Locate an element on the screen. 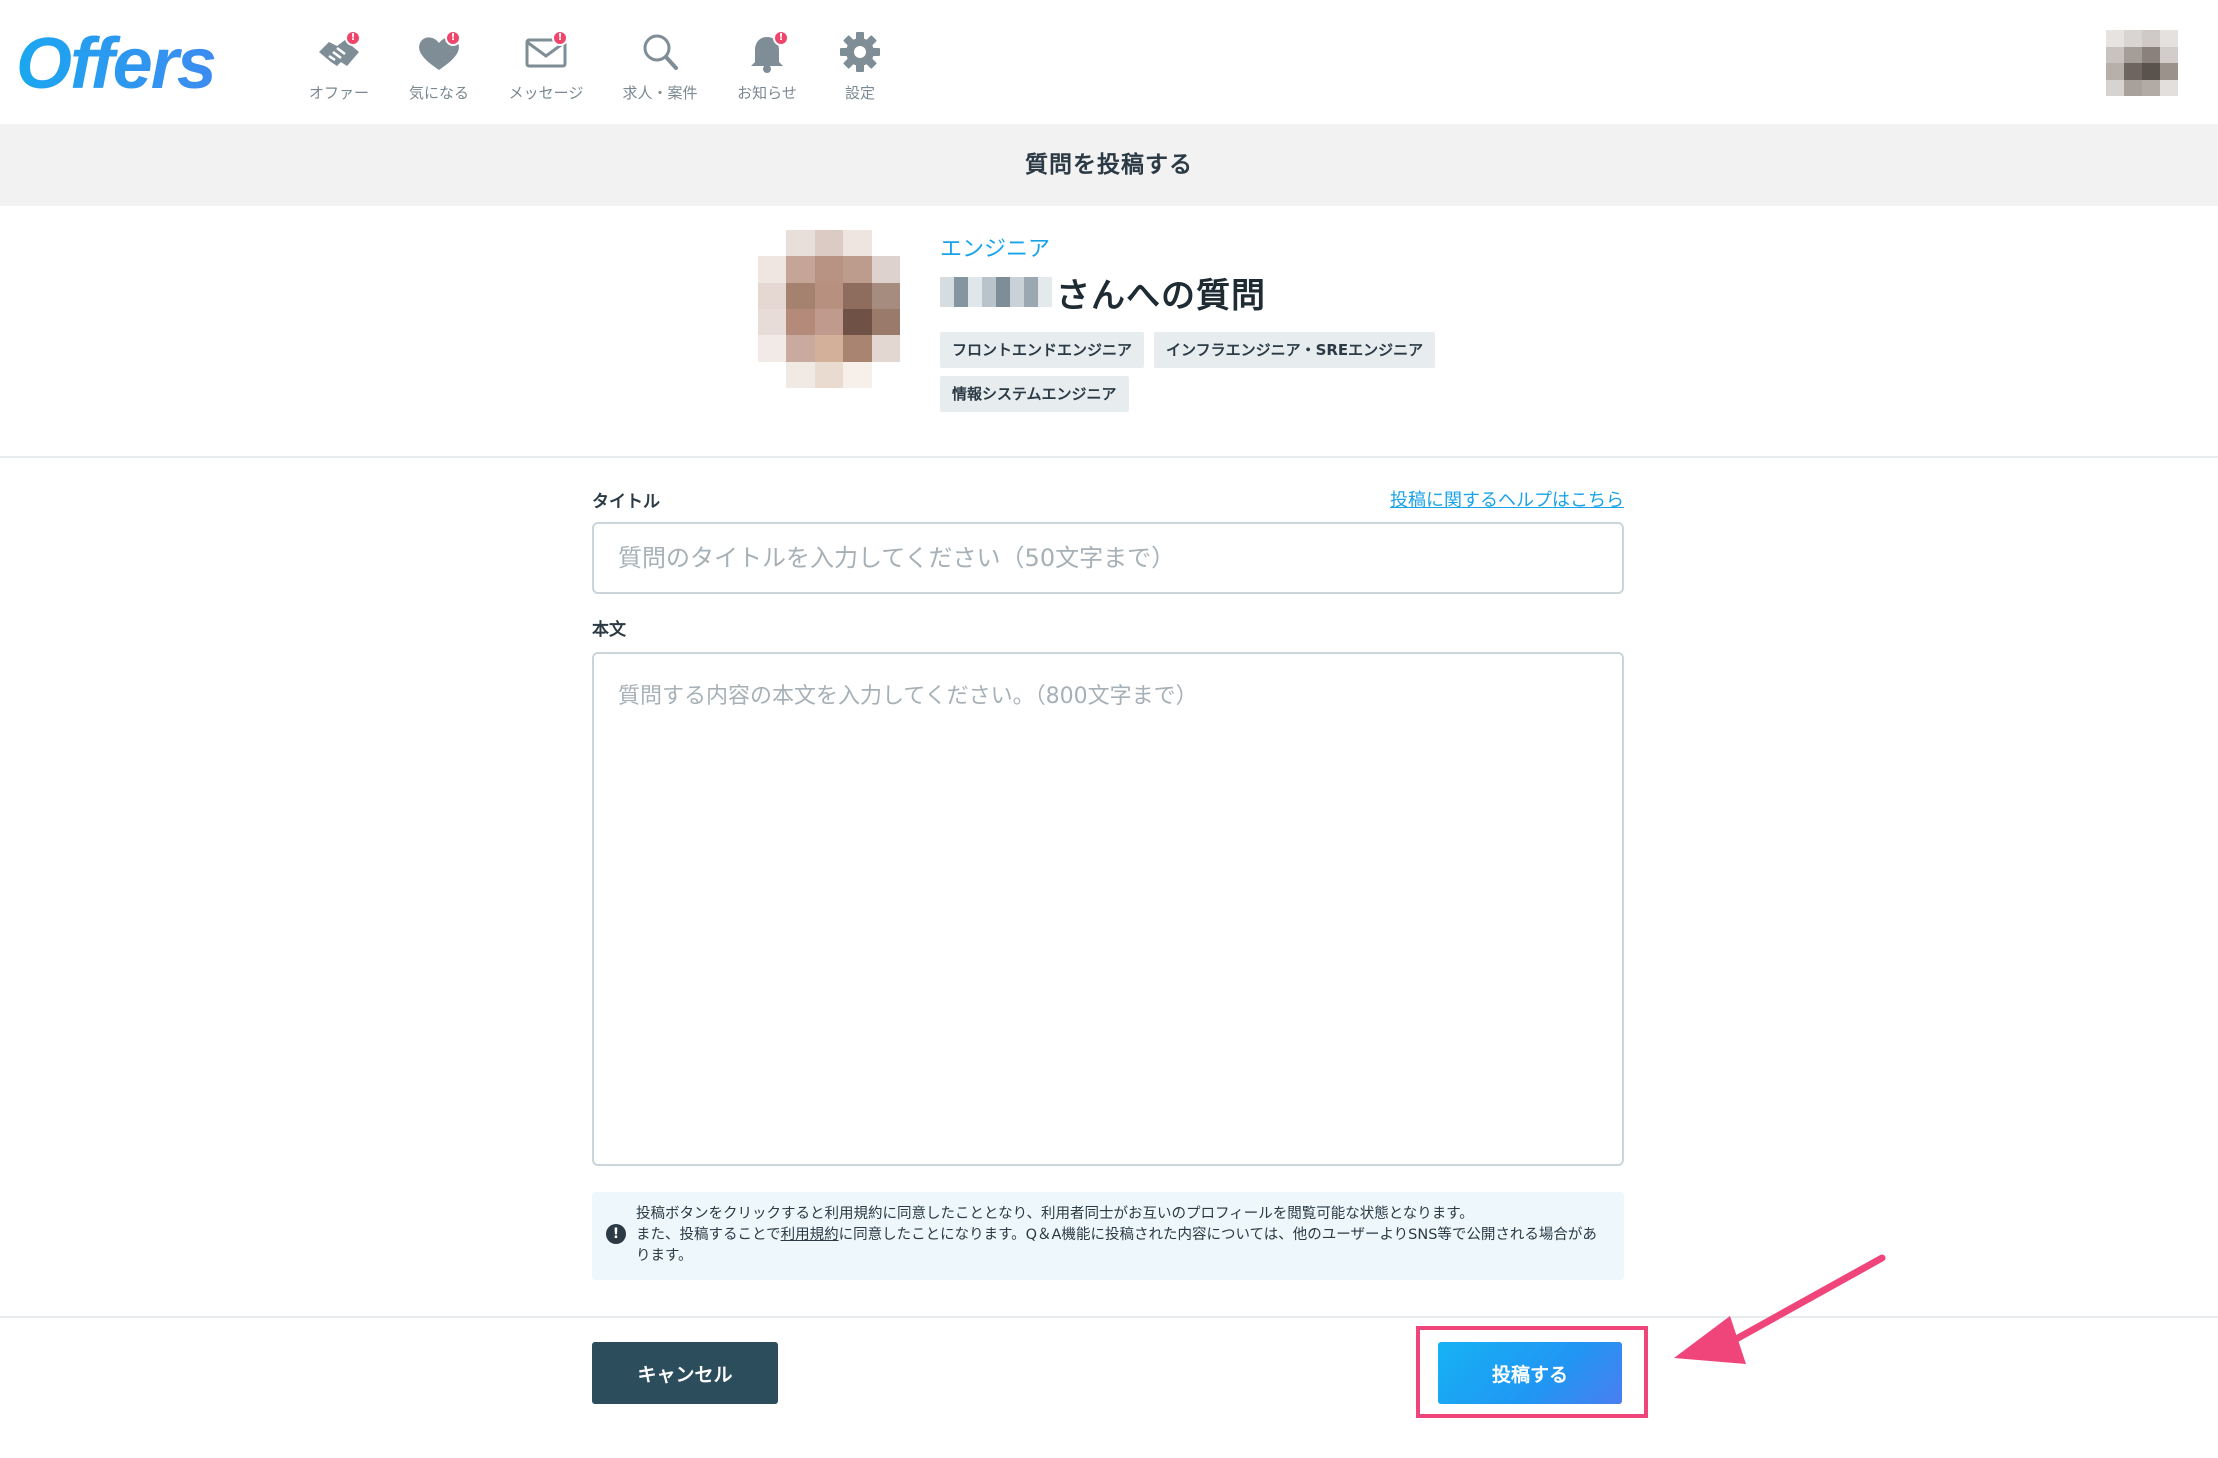 The height and width of the screenshot is (1458, 2218). profile-photo is located at coordinates (829, 309).